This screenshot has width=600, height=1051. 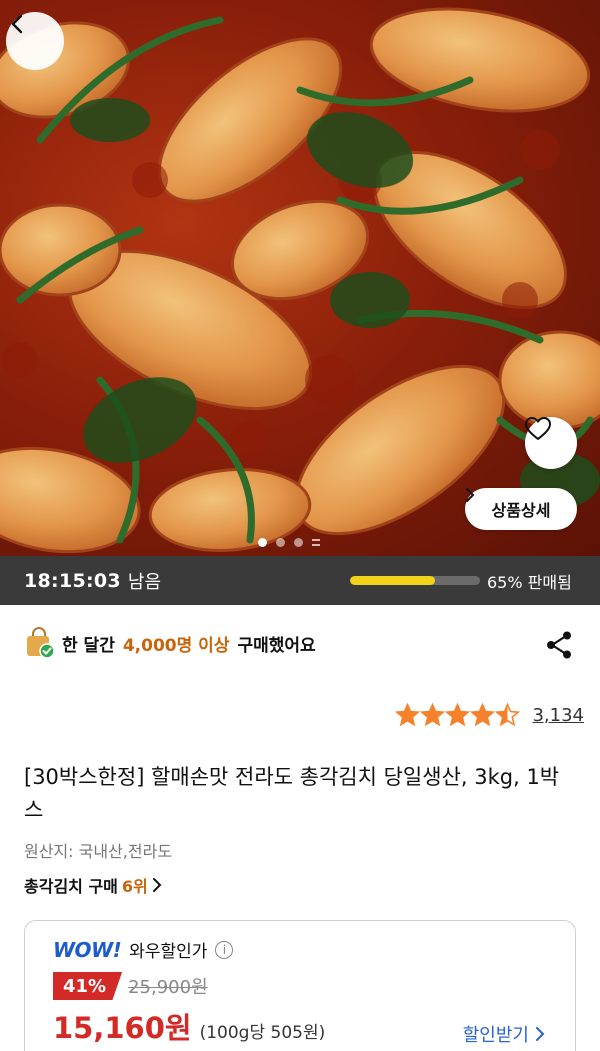 I want to click on sold-progress-bar, so click(x=415, y=580).